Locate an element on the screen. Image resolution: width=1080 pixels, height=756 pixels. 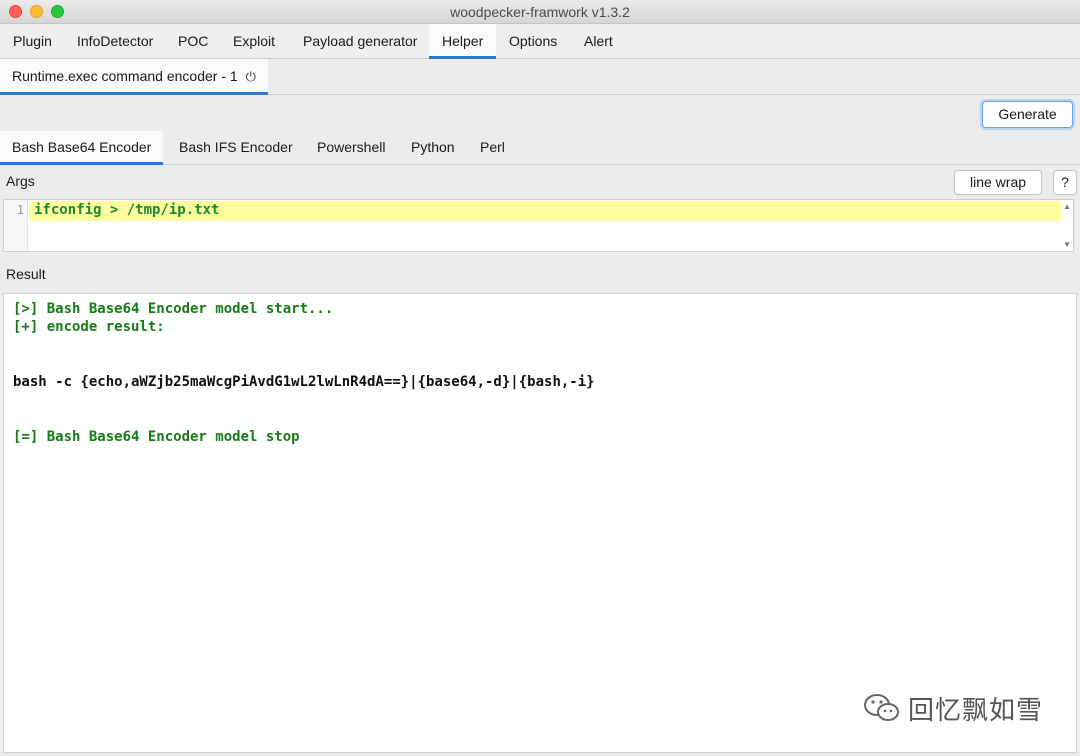
code-line-highlight: ifconfig > /tmp/ip.txt is located at coordinates (545, 211).